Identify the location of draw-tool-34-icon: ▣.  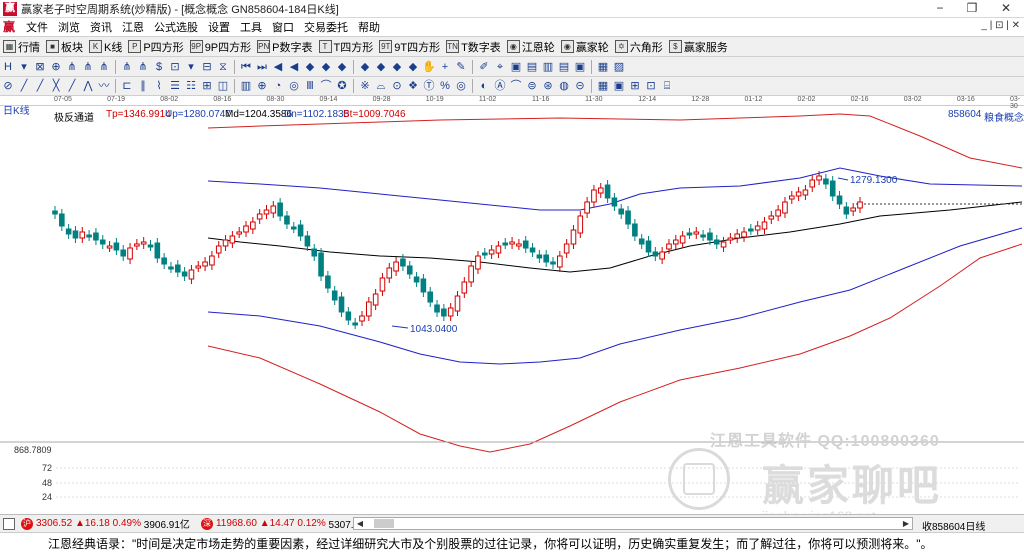
(580, 67).